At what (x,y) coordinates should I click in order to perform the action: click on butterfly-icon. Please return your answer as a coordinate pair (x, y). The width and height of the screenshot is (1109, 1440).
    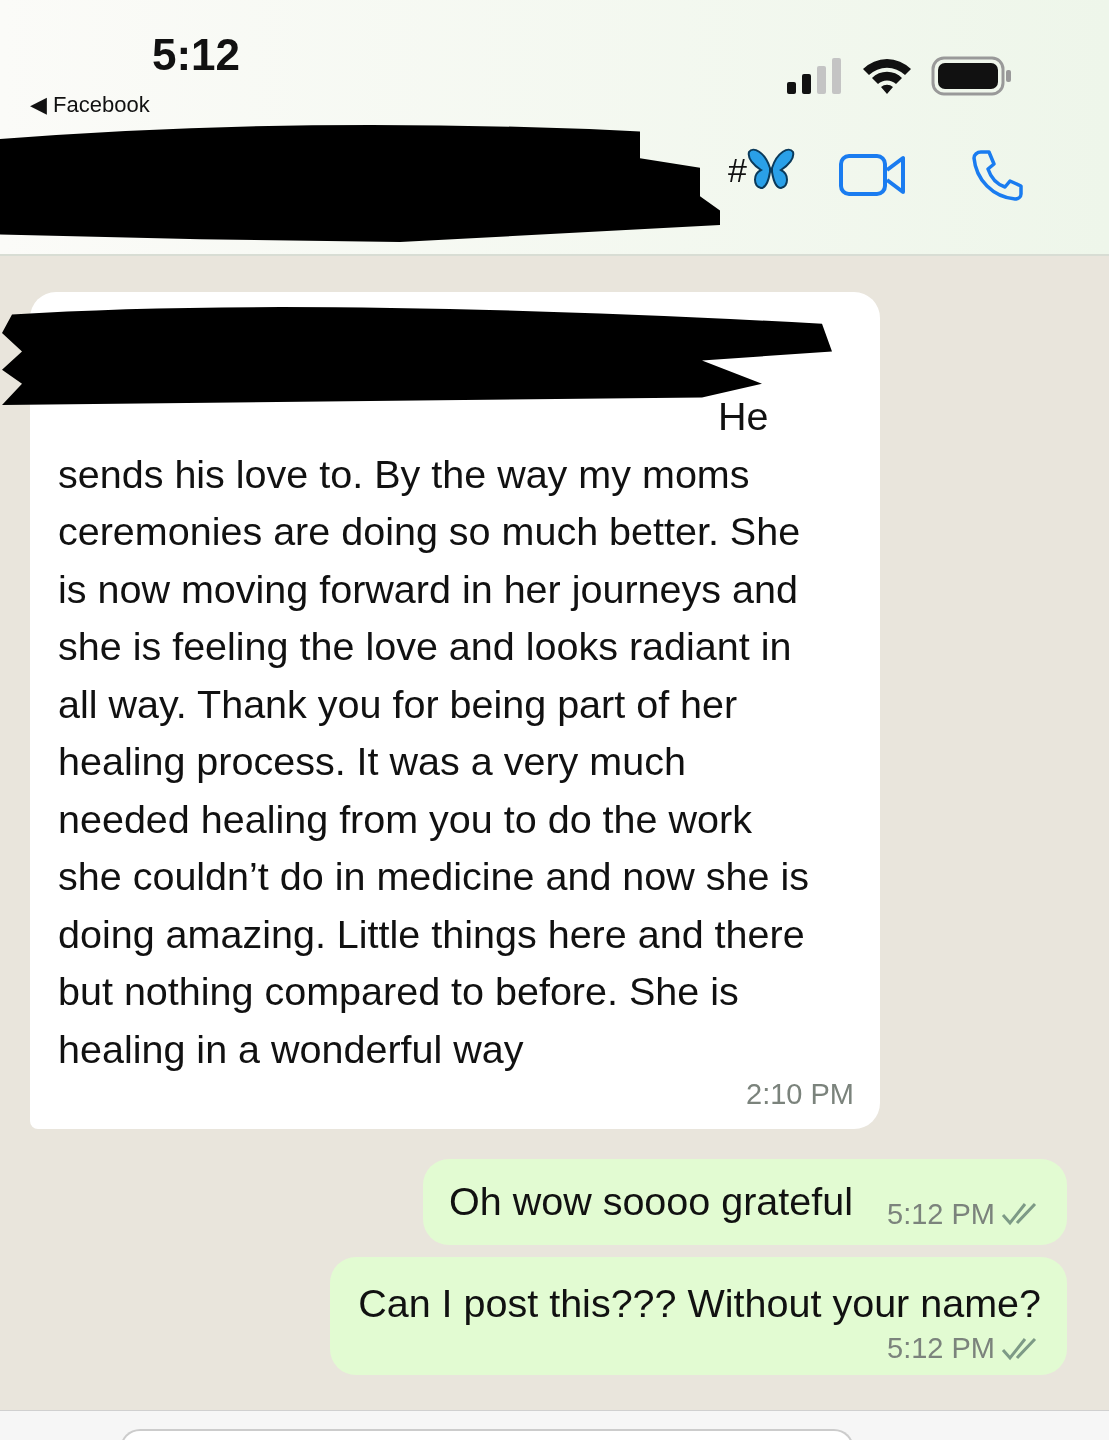
    Looking at the image, I should click on (770, 170).